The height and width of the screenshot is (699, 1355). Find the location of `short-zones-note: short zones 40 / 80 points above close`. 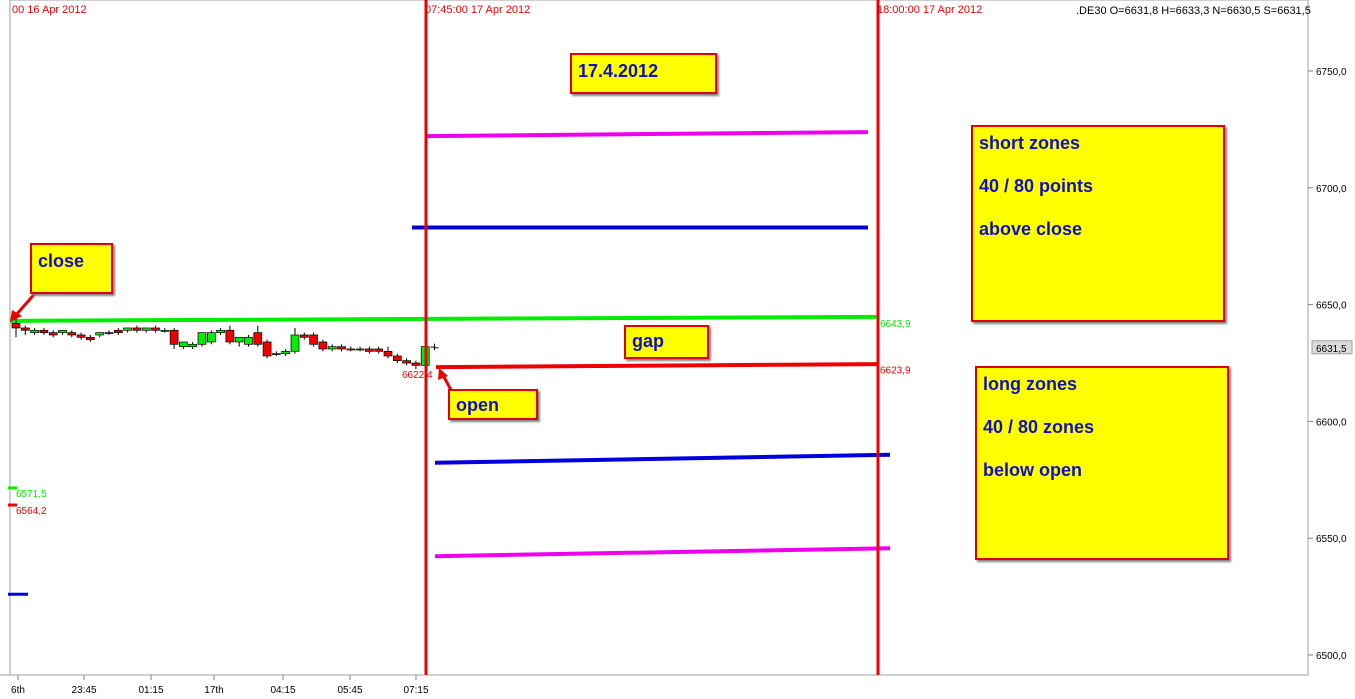

short-zones-note: short zones 40 / 80 points above close is located at coordinates (1098, 223).